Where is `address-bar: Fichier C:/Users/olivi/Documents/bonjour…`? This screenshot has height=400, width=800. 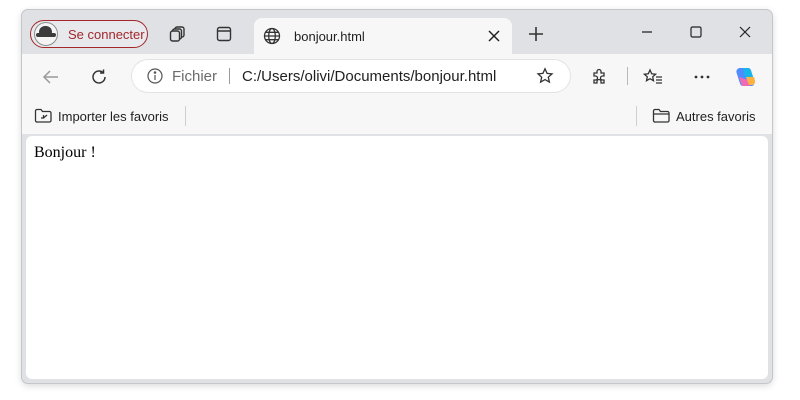
address-bar: Fichier C:/Users/olivi/Documents/bonjour… is located at coordinates (351, 76).